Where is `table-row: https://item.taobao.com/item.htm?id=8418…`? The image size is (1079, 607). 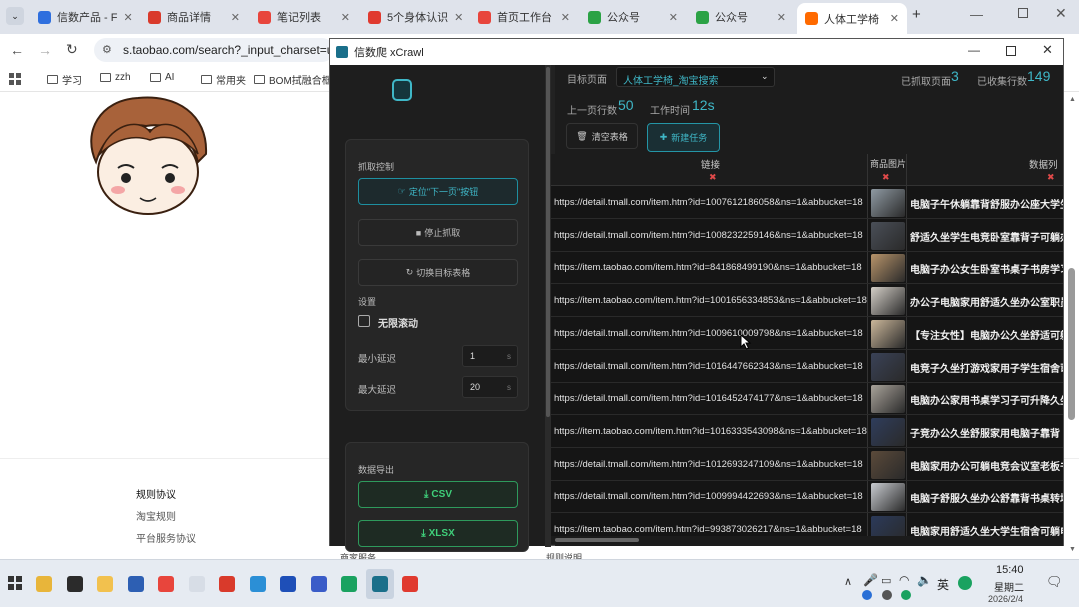 table-row: https://item.taobao.com/item.htm?id=8418… is located at coordinates (807, 268).